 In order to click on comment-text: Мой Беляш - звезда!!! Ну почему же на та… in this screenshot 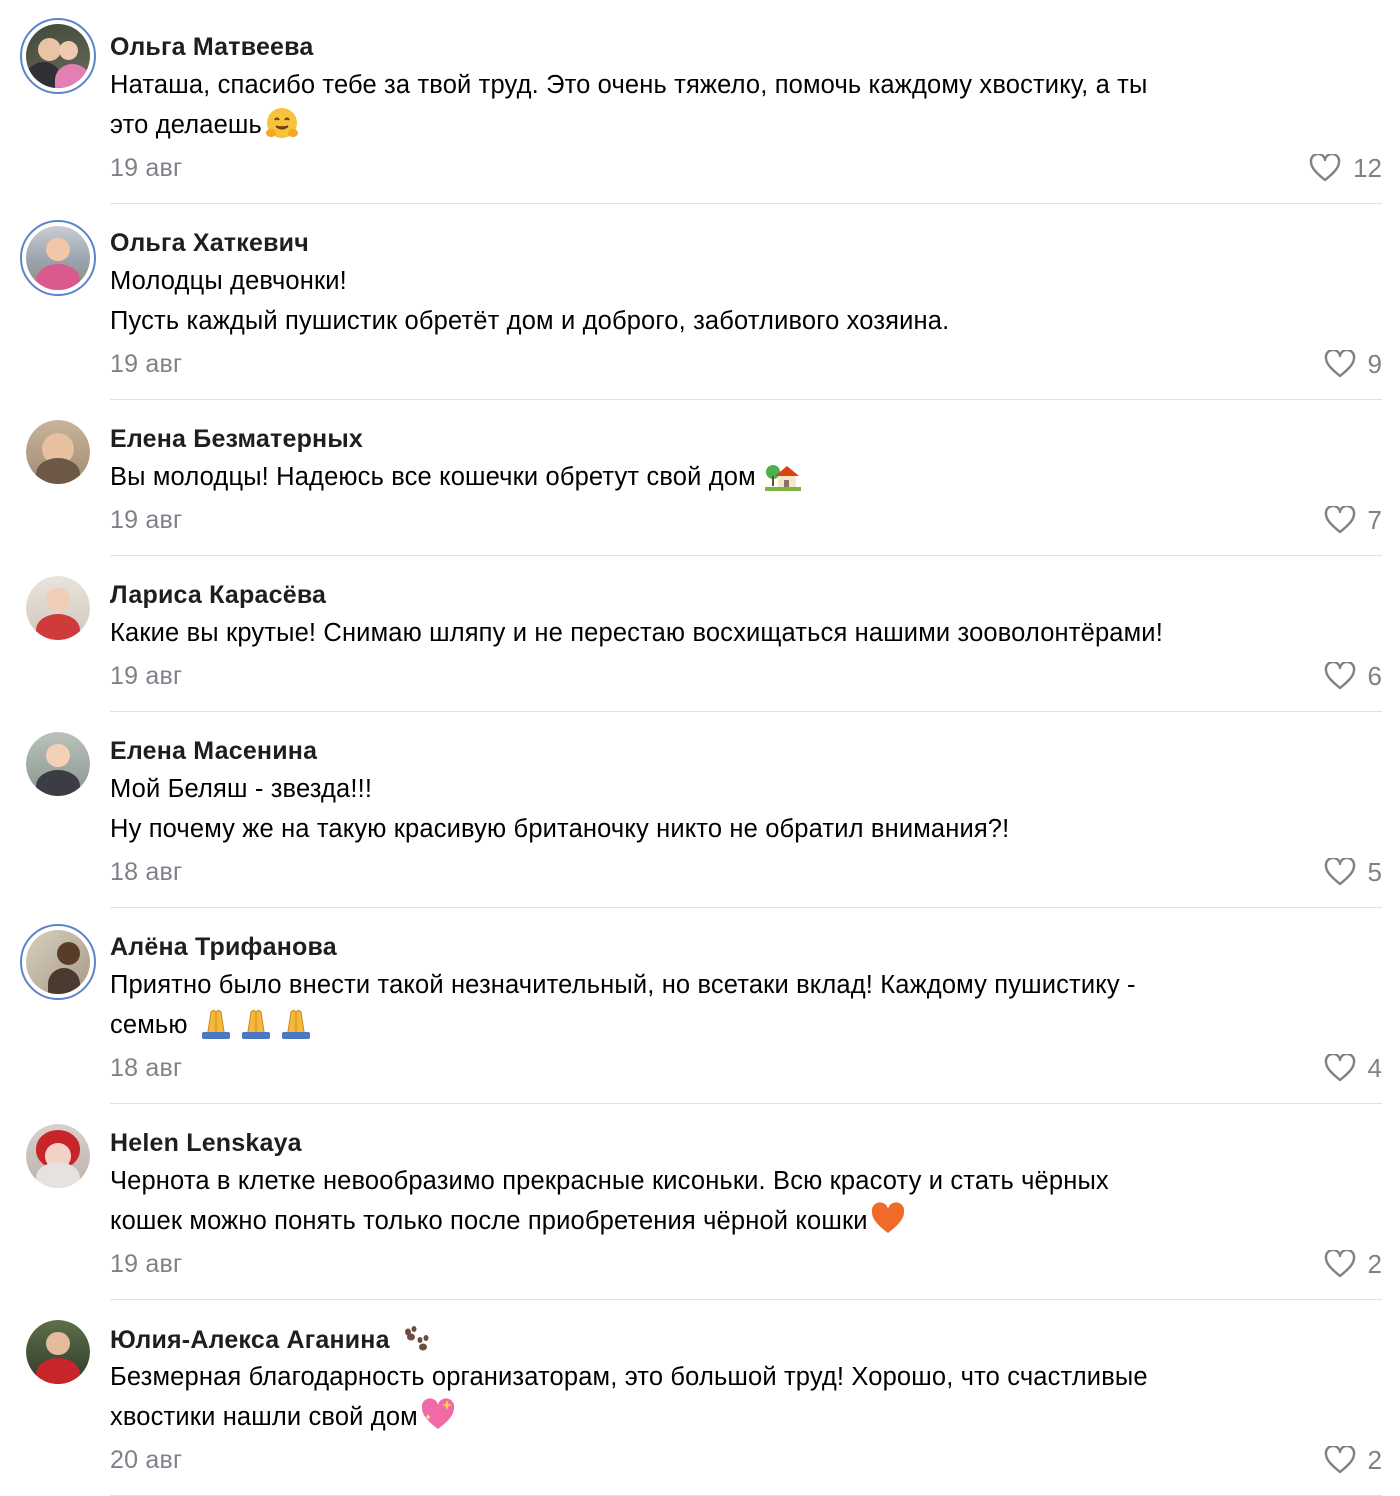, I will do `click(560, 809)`.